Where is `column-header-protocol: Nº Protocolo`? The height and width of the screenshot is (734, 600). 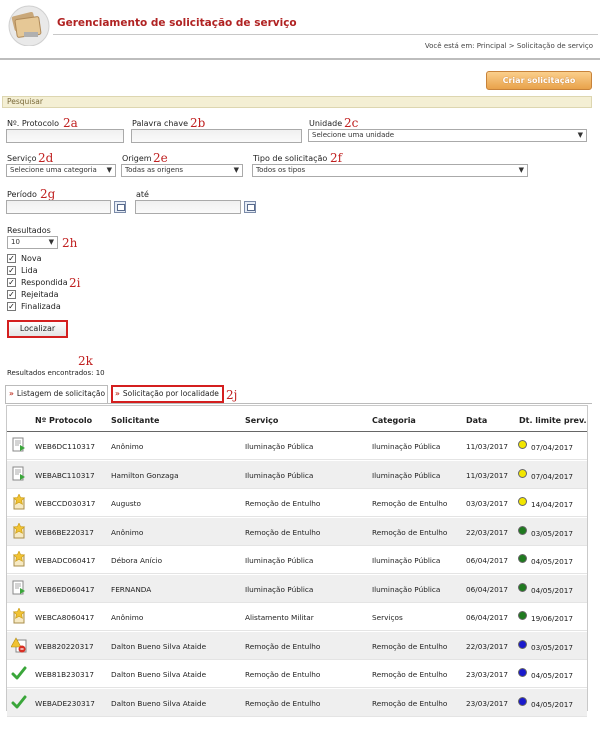
column-header-protocol: Nº Protocolo is located at coordinates (63, 420).